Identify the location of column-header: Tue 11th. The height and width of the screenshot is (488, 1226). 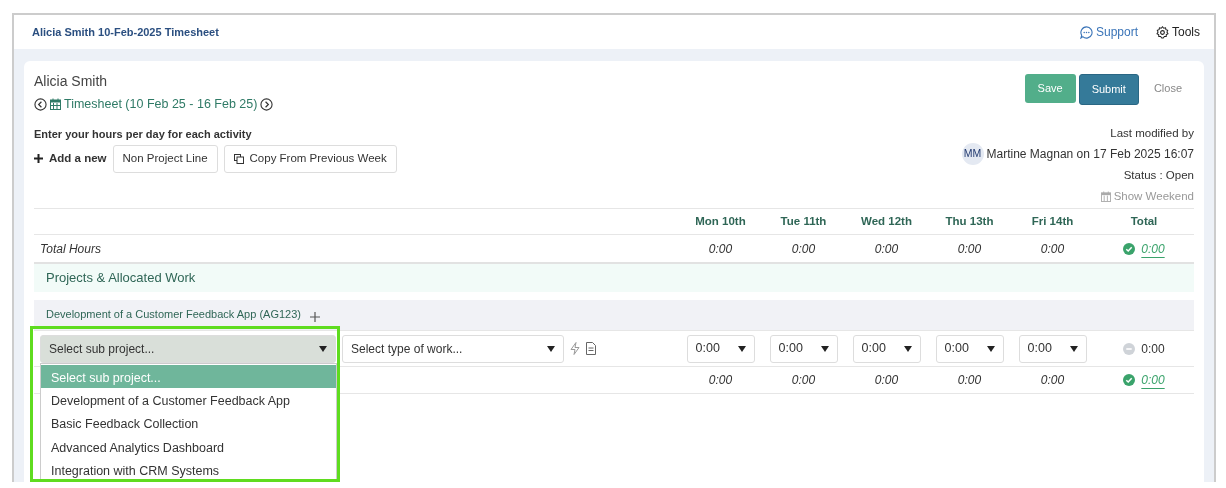
(803, 221).